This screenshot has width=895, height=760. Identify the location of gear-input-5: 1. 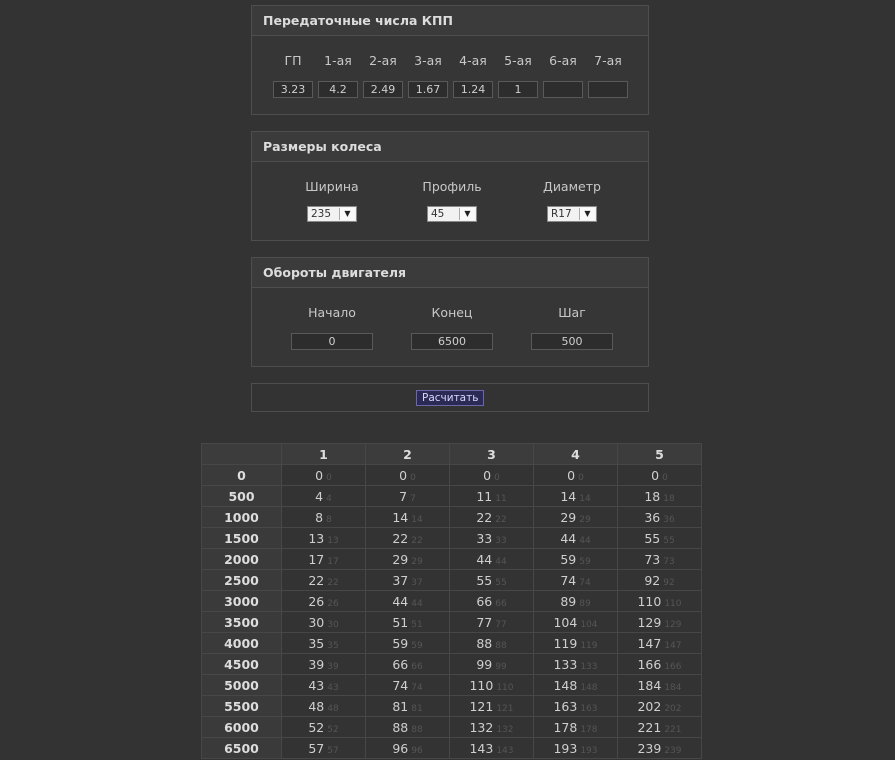
(518, 89).